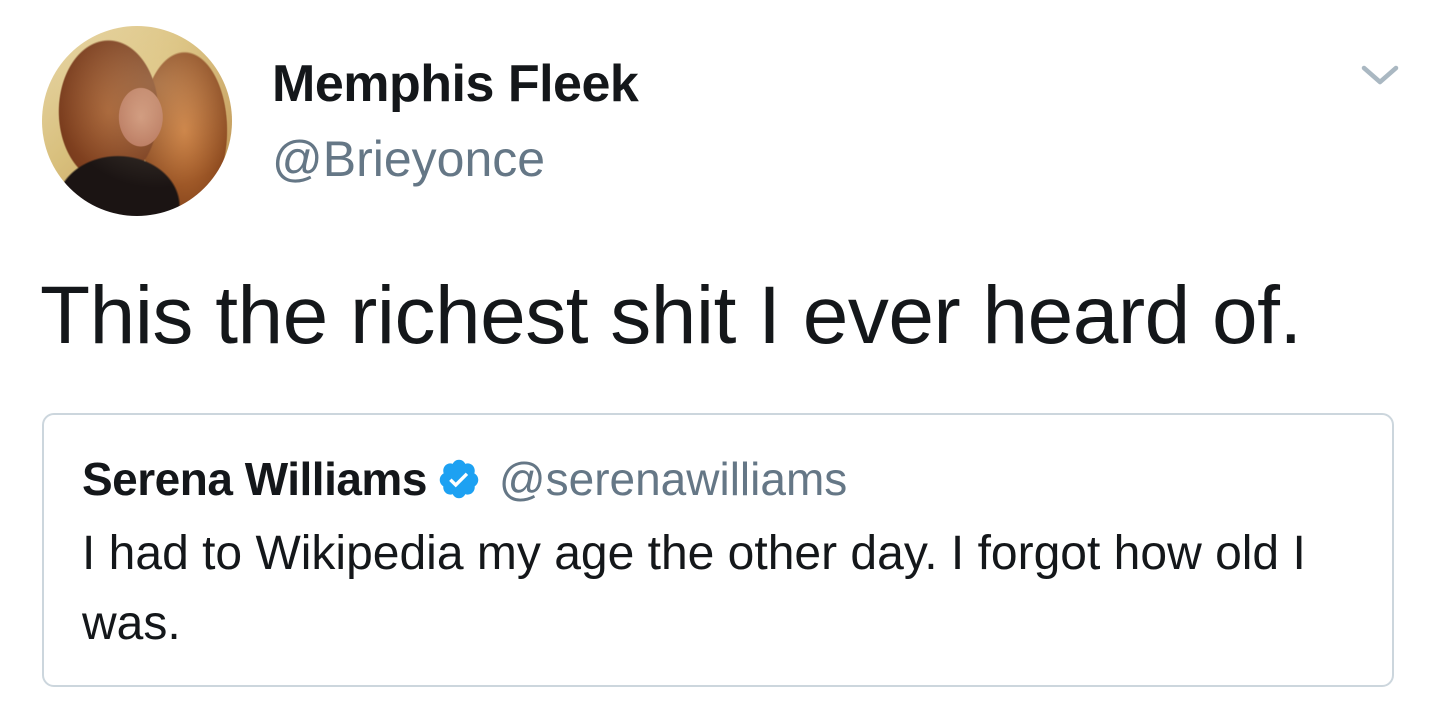 The image size is (1440, 721). What do you see at coordinates (455, 84) in the screenshot?
I see `author-display-name: Memphis Fleek` at bounding box center [455, 84].